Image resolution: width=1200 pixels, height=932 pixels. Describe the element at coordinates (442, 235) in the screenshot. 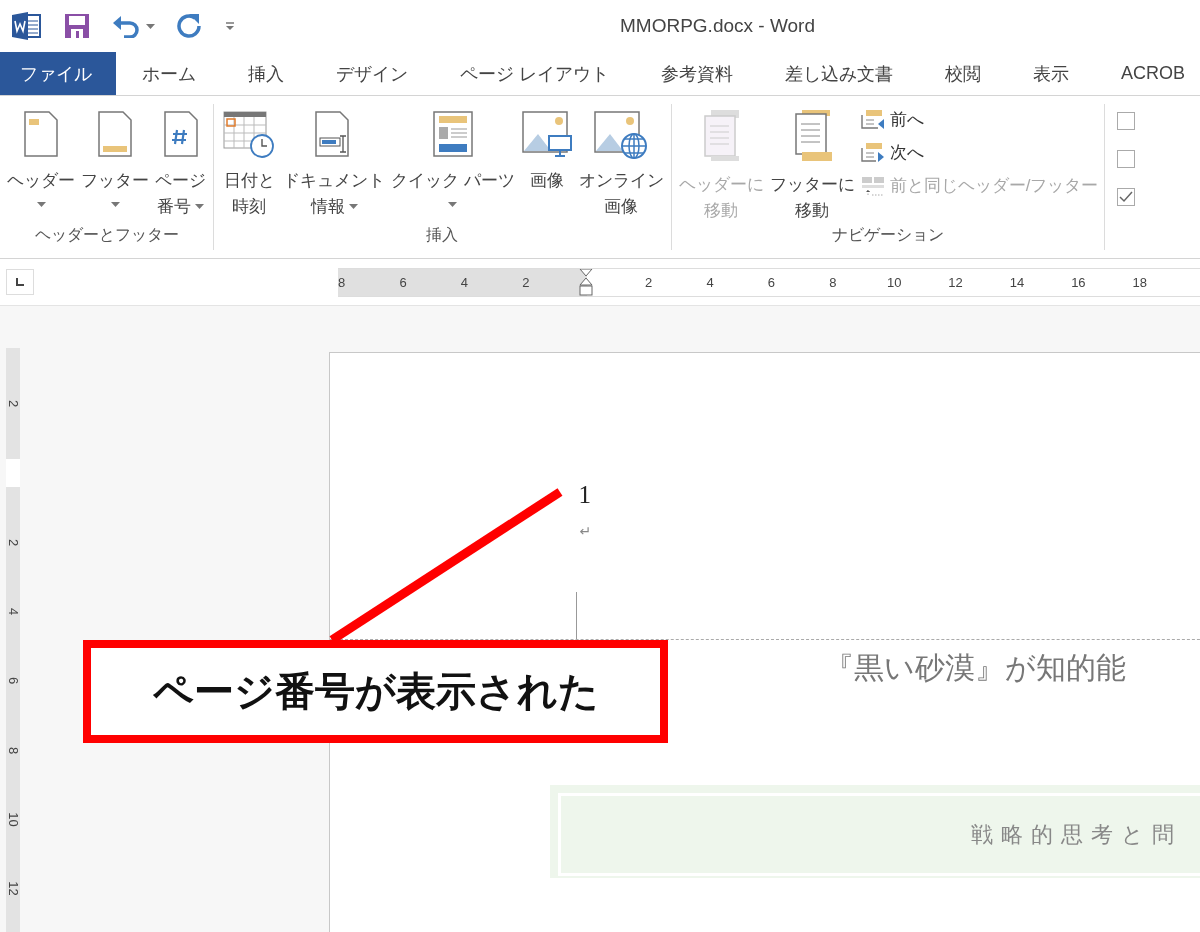

I see `group-label: 挿入` at that location.